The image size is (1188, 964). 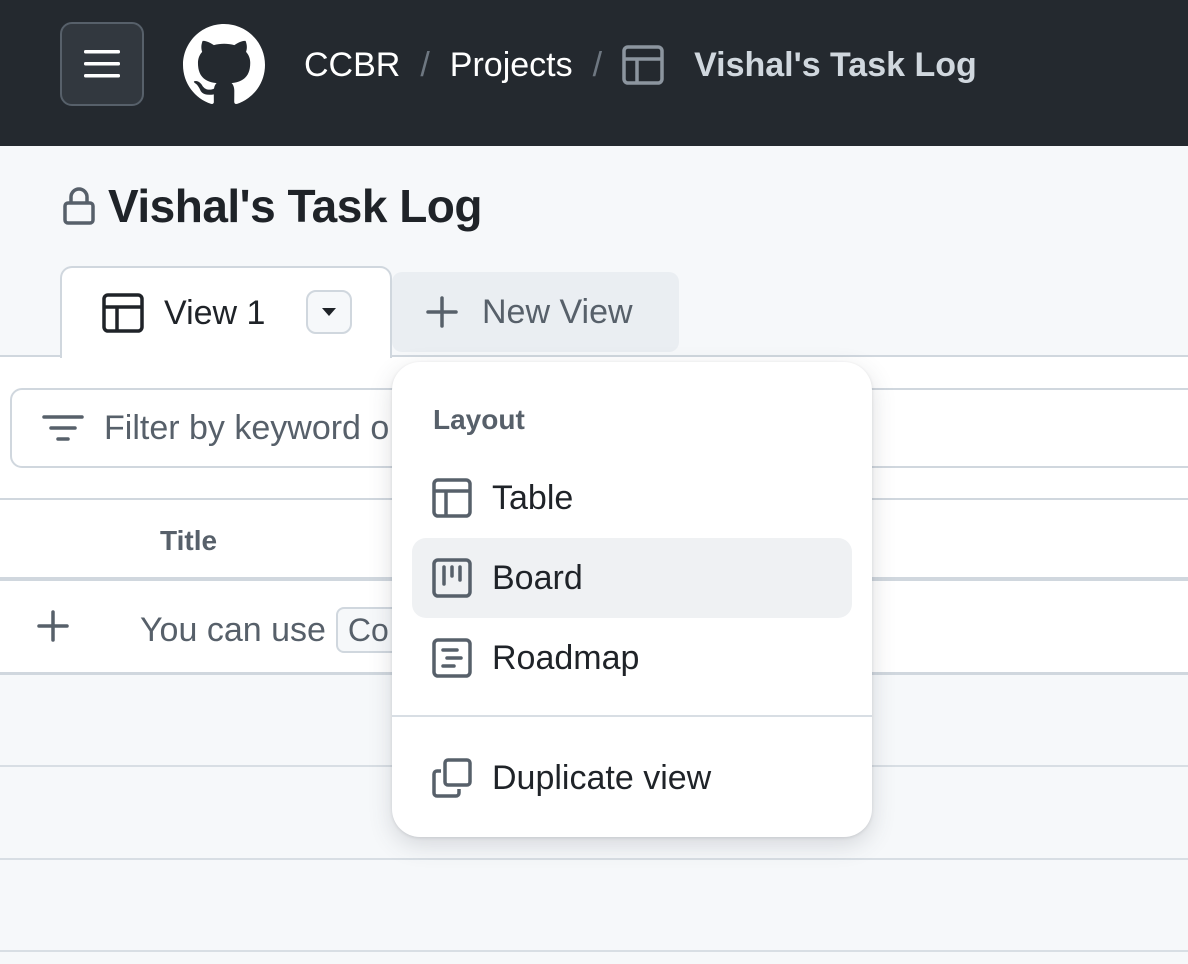 I want to click on add-item-row: You can use Co, so click(x=270, y=630).